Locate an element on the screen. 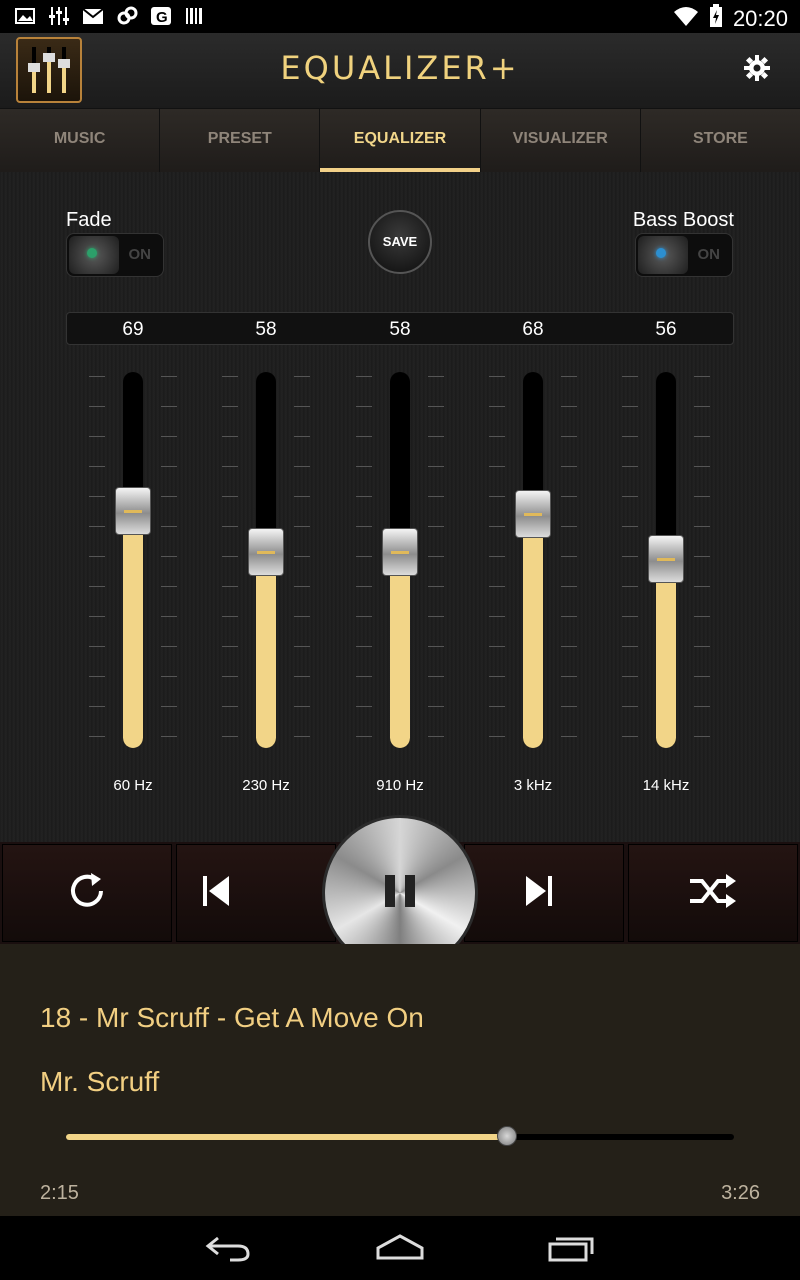  tab-bar: MUSIC PRESET EQUALIZER VISUALIZER STORE is located at coordinates (400, 140).